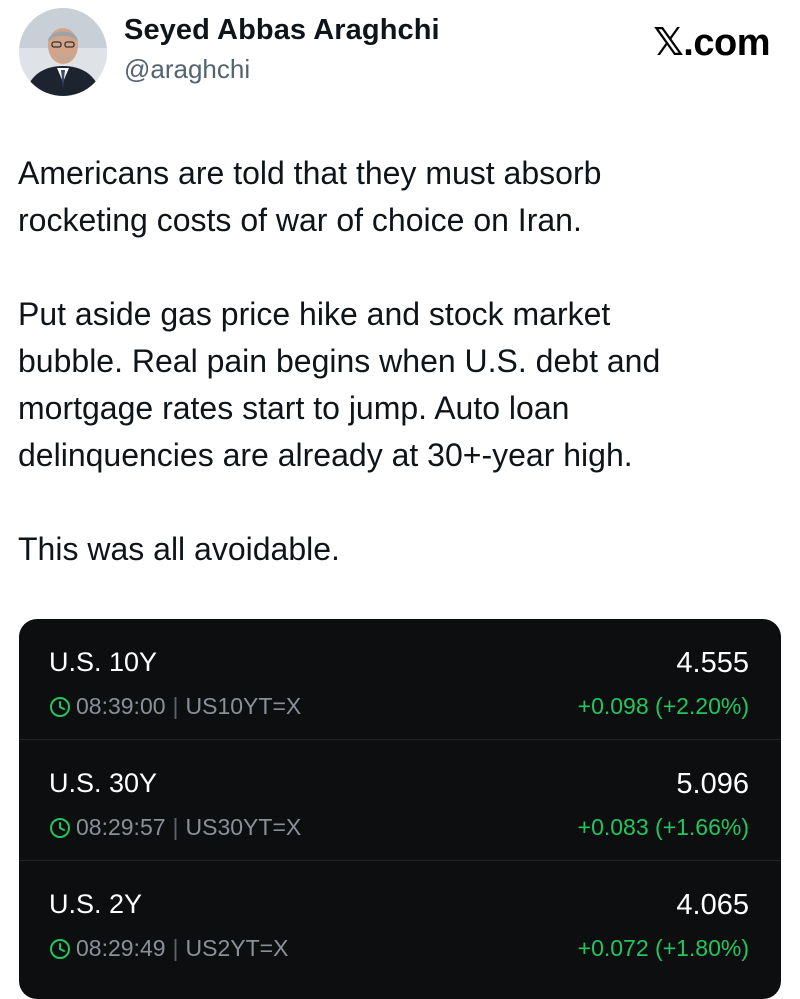 Image resolution: width=800 pixels, height=999 pixels. What do you see at coordinates (243, 827) in the screenshot?
I see `quote-ticker: US30YT=X` at bounding box center [243, 827].